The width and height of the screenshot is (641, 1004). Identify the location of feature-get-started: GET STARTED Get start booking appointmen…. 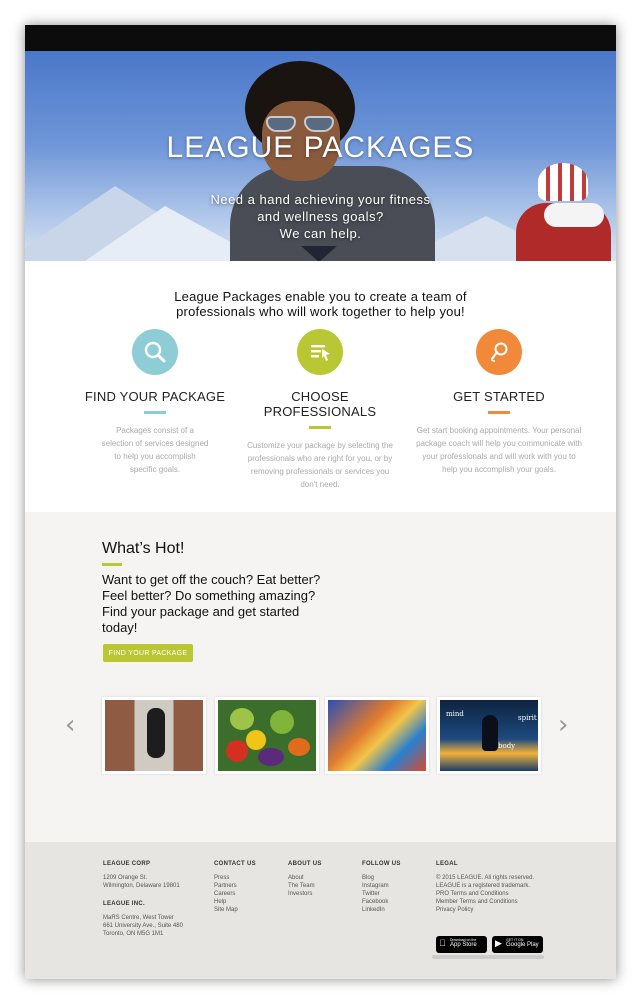
(499, 402).